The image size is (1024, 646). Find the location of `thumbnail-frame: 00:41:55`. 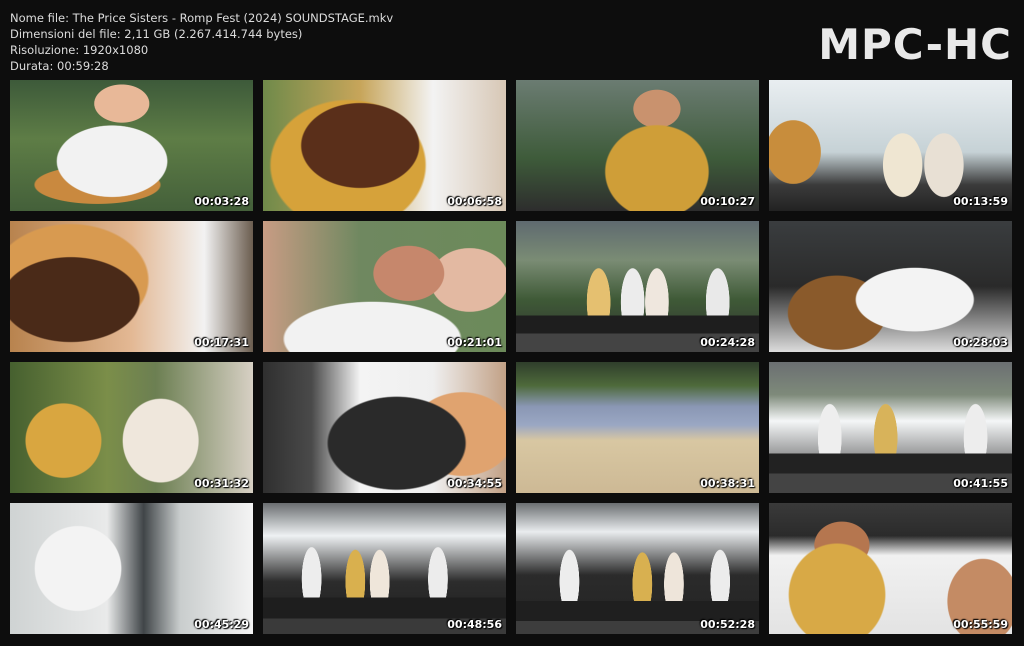

thumbnail-frame: 00:41:55 is located at coordinates (890, 427).